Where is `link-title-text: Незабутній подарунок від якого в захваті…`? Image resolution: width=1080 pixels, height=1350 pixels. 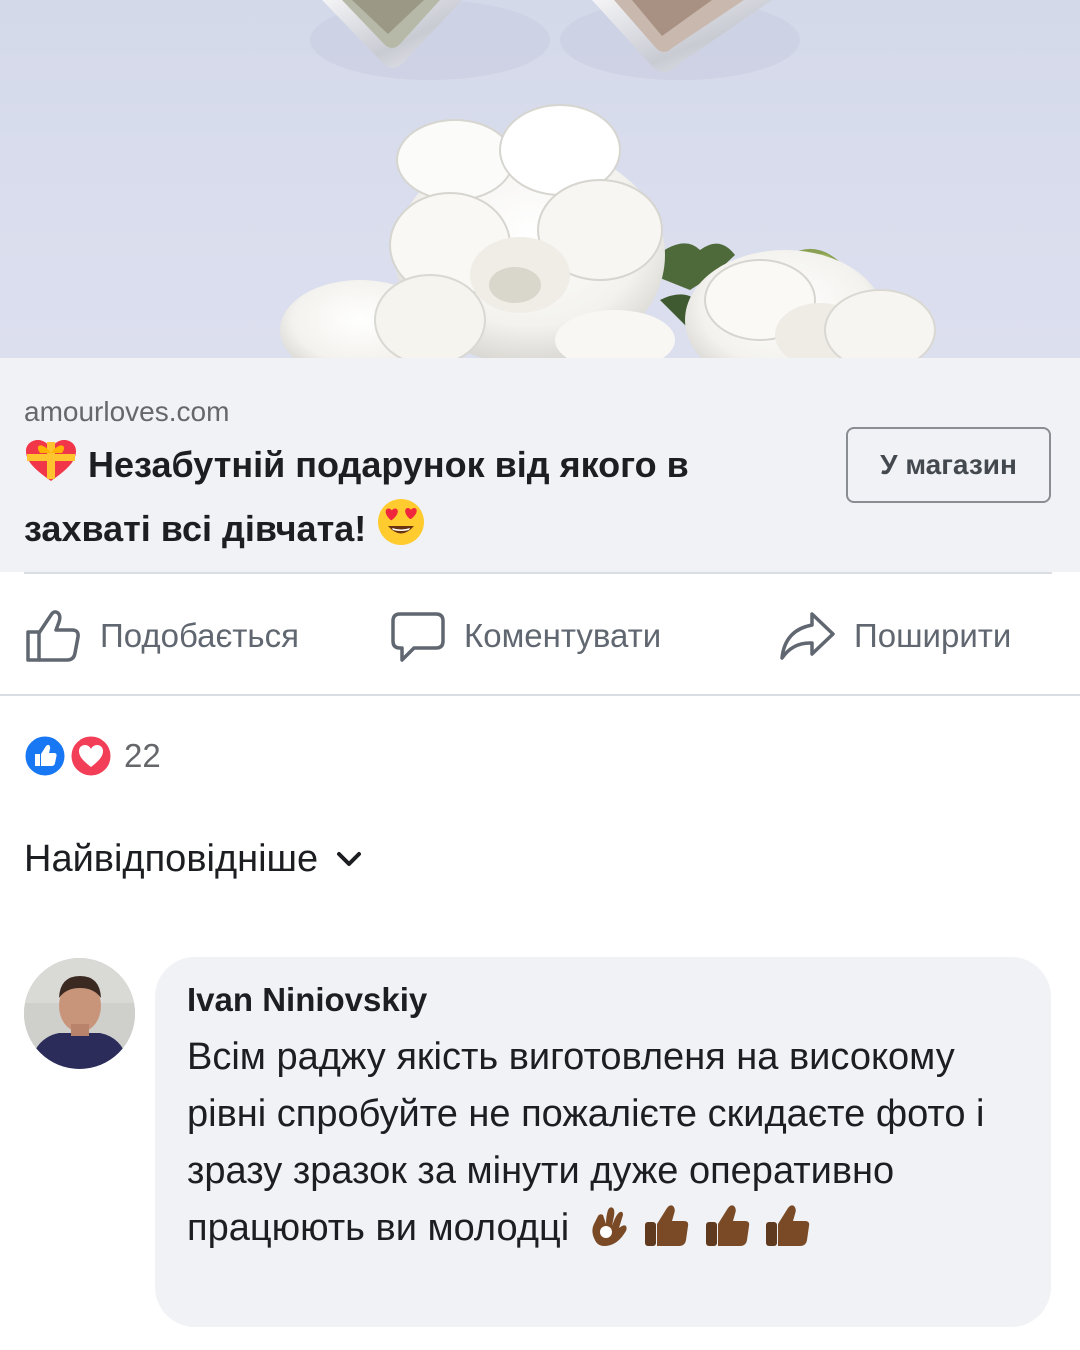 link-title-text: Незабутній подарунок від якого в захваті… is located at coordinates (356, 496).